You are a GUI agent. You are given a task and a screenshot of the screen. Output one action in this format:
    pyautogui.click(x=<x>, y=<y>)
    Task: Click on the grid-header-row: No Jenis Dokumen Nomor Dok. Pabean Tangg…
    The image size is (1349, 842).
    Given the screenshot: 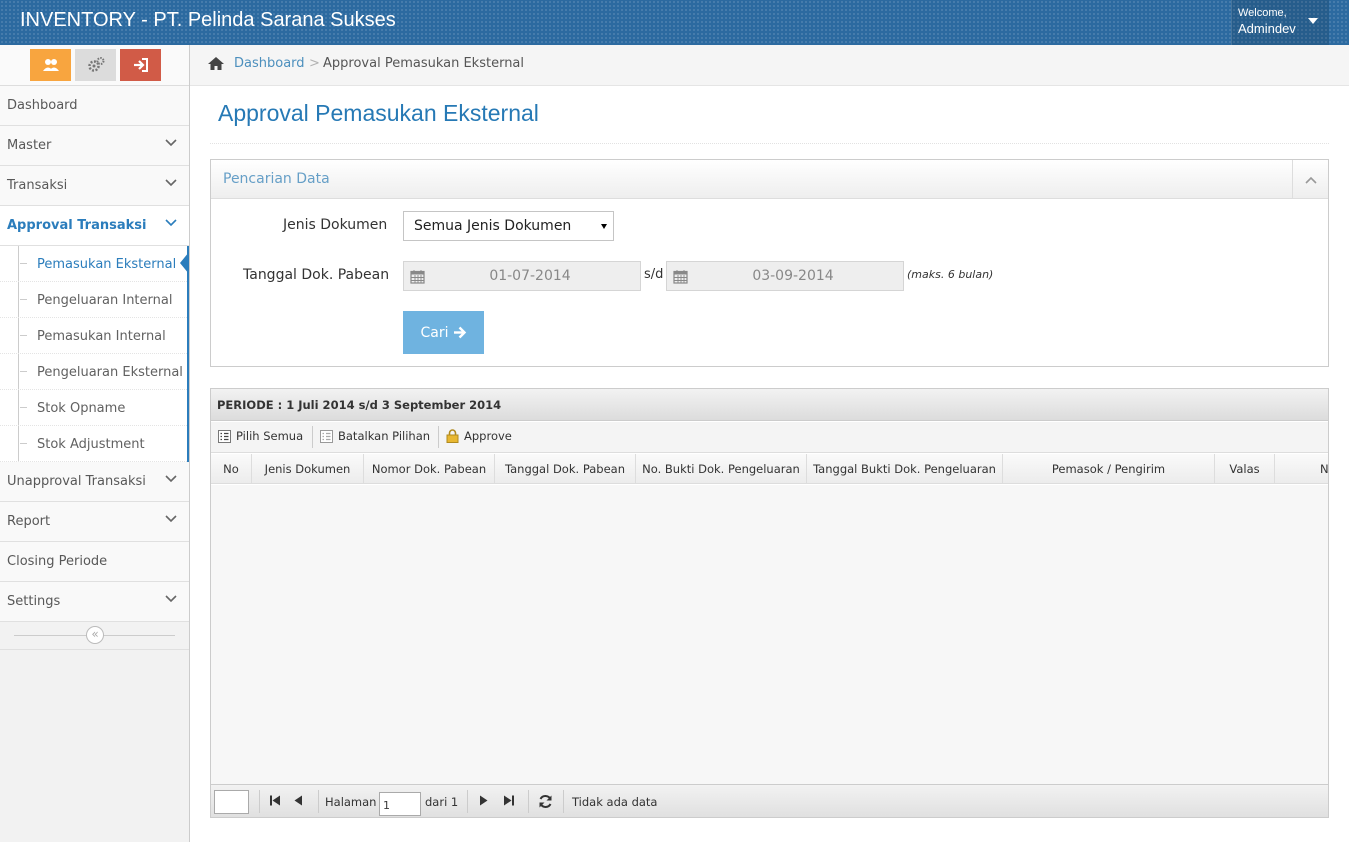 What is the action you would take?
    pyautogui.click(x=769, y=469)
    